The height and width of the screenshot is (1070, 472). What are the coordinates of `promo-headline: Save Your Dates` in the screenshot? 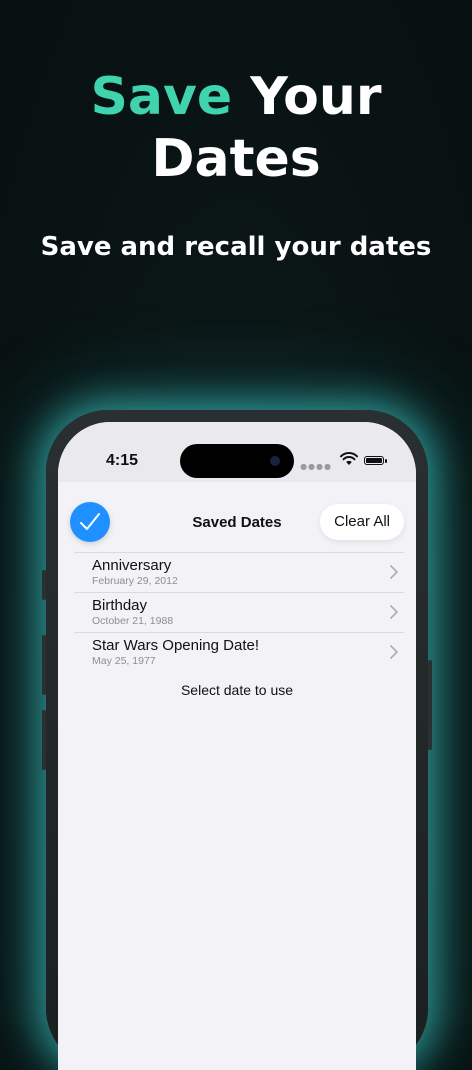 It's located at (236, 128).